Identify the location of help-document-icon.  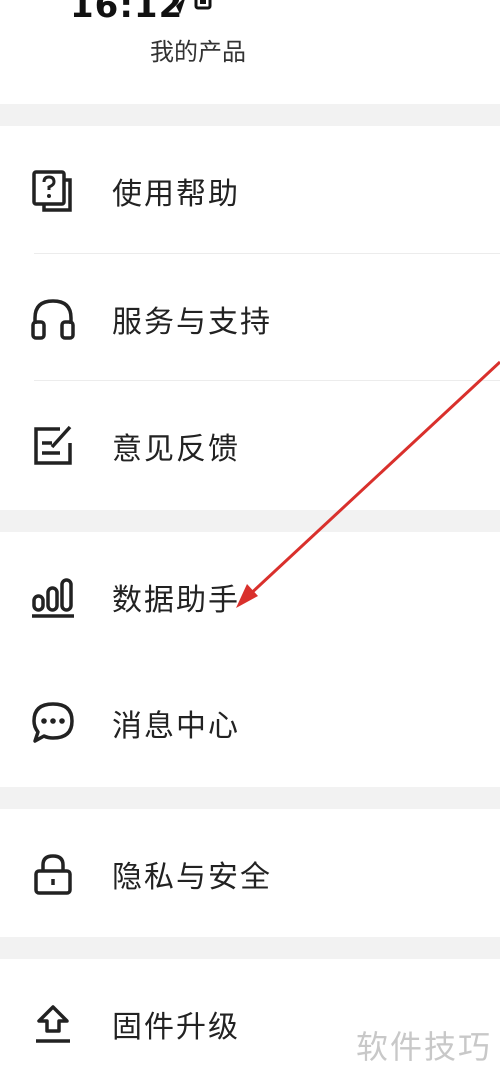
(53, 191).